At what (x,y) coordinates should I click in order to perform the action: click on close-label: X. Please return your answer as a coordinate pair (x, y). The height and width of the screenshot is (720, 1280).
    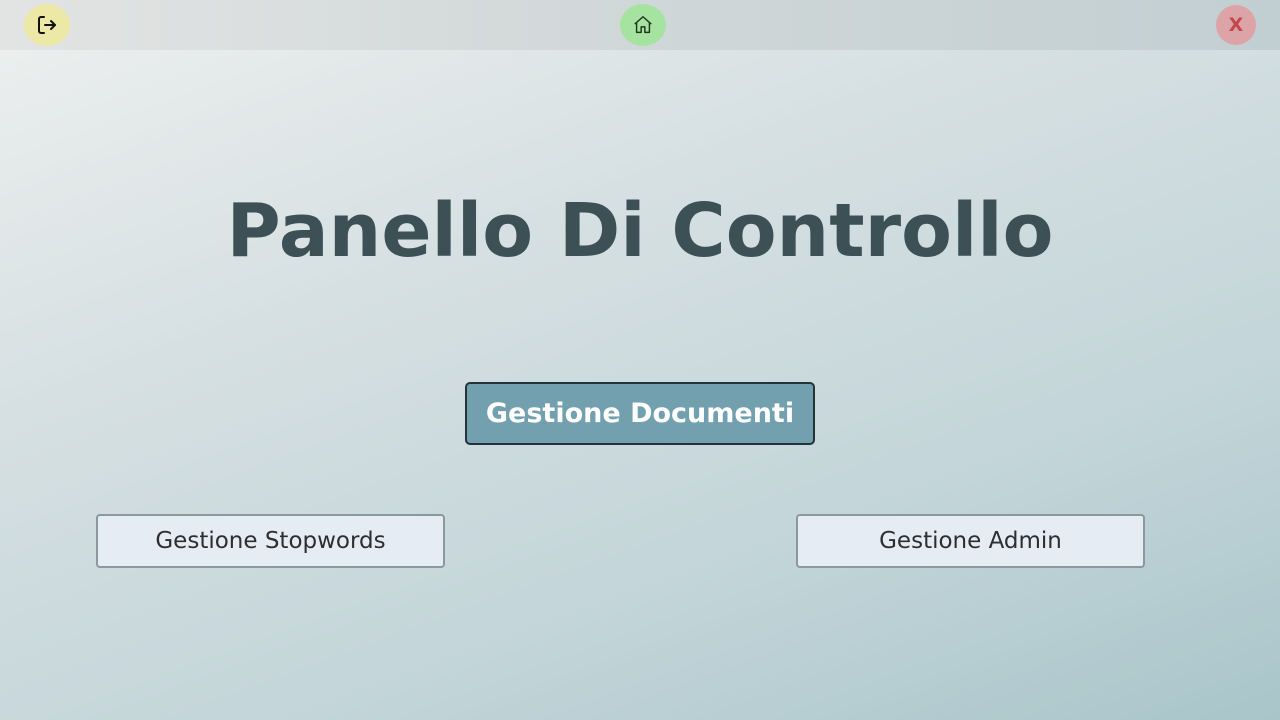
    Looking at the image, I should click on (1236, 25).